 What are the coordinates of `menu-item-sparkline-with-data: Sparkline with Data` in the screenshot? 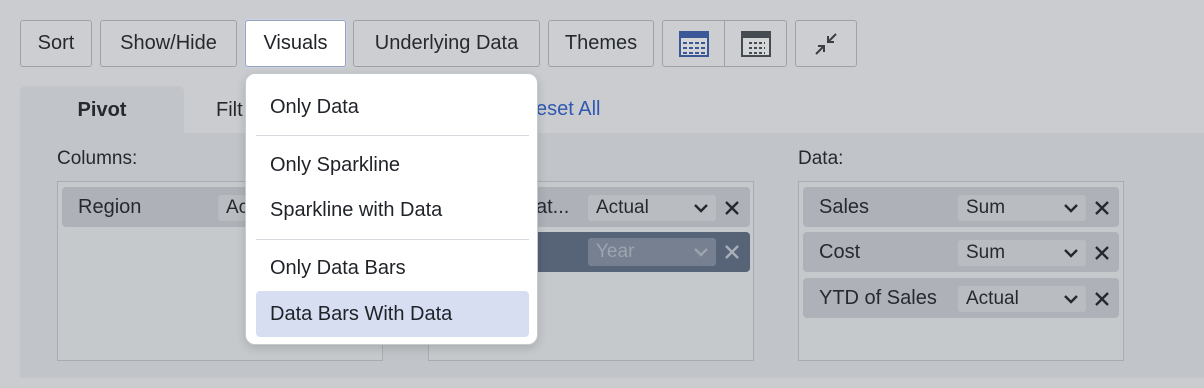 It's located at (392, 210).